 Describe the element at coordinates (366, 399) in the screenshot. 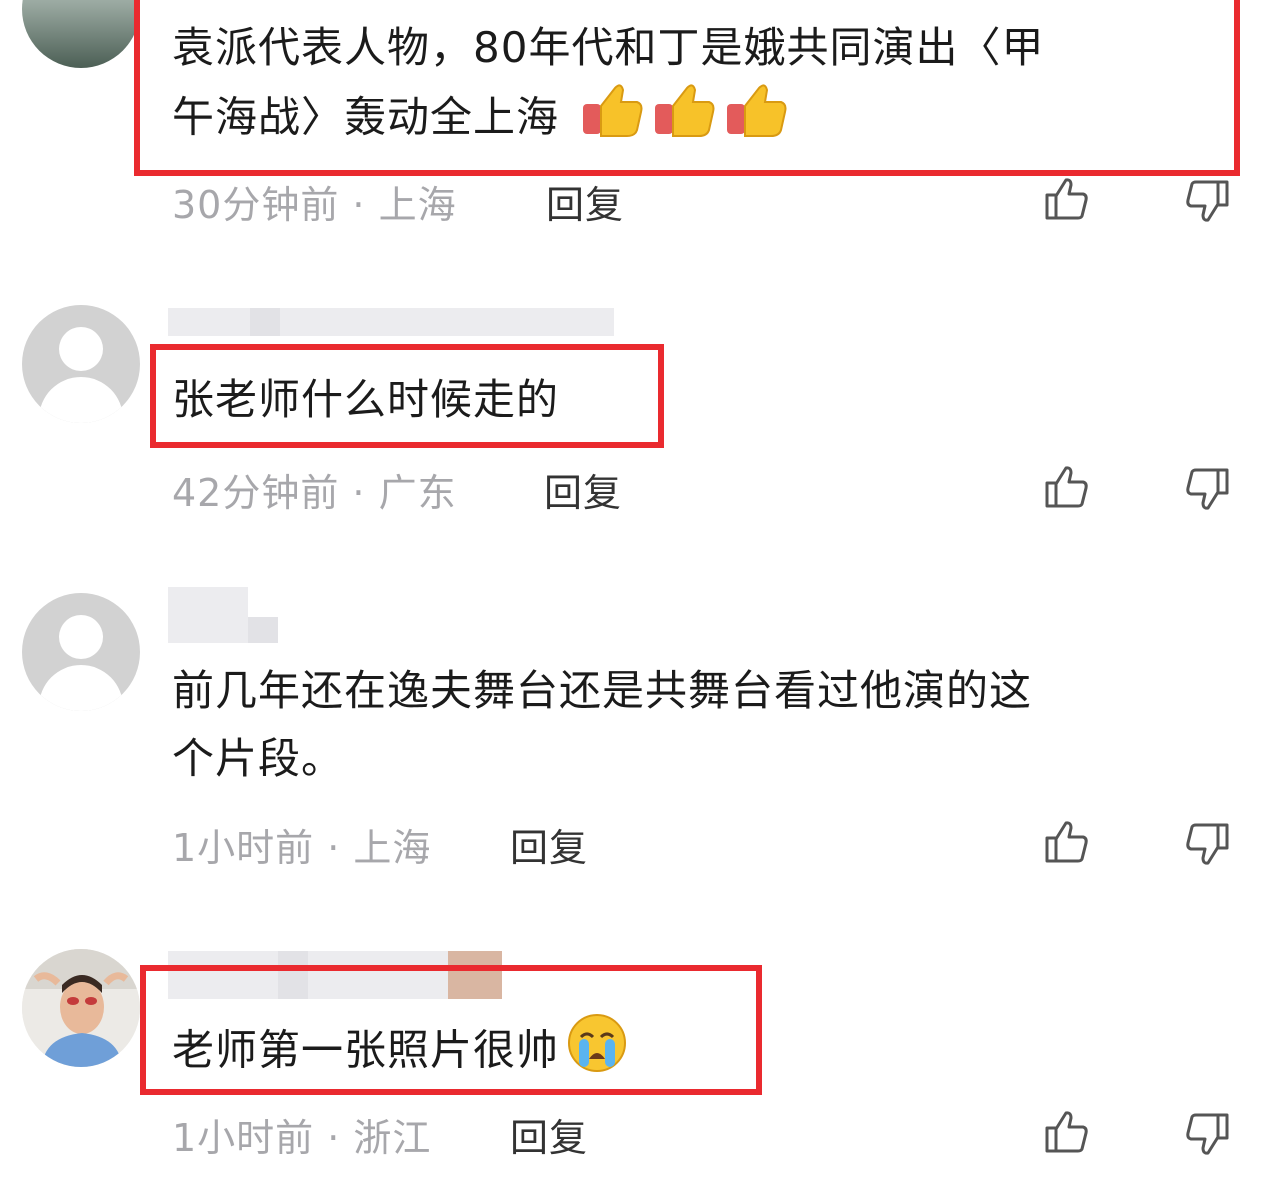

I see `comment-text: 张老师什么时候走的` at that location.